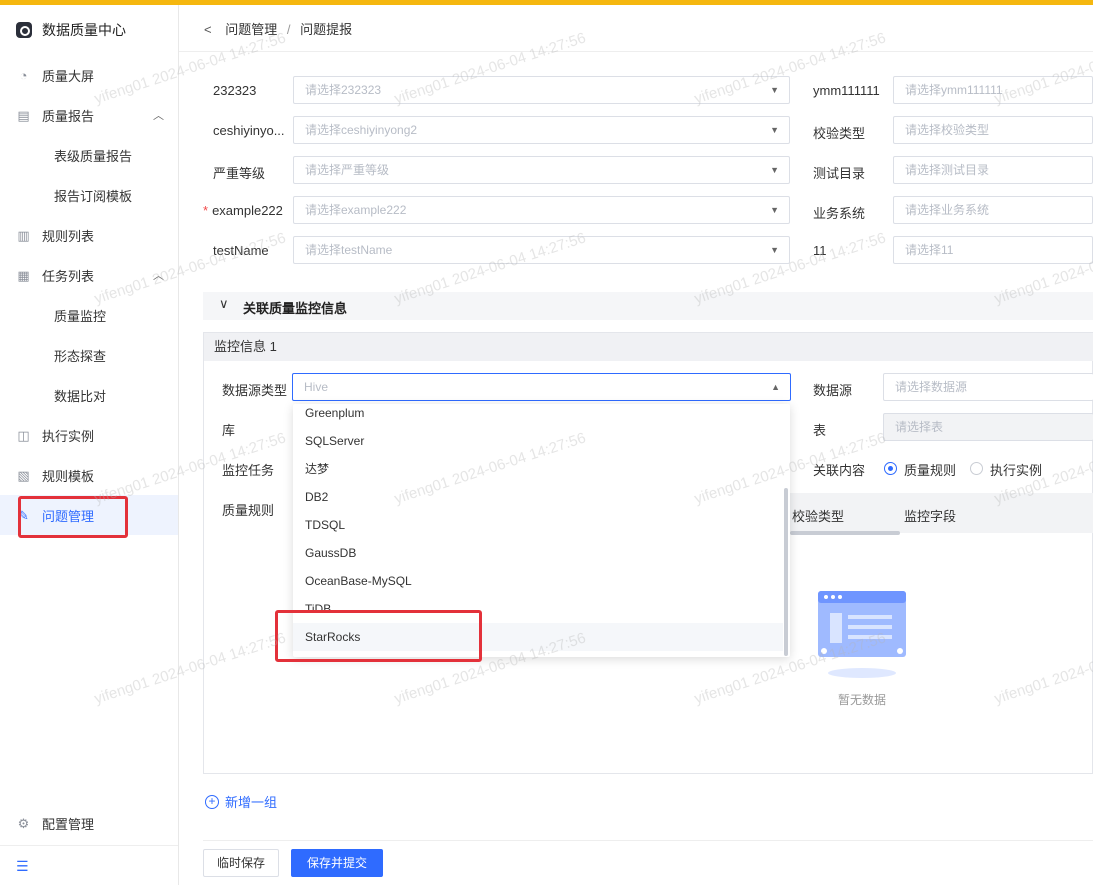  What do you see at coordinates (224, 303) in the screenshot?
I see `chevron-down-icon: ∨` at bounding box center [224, 303].